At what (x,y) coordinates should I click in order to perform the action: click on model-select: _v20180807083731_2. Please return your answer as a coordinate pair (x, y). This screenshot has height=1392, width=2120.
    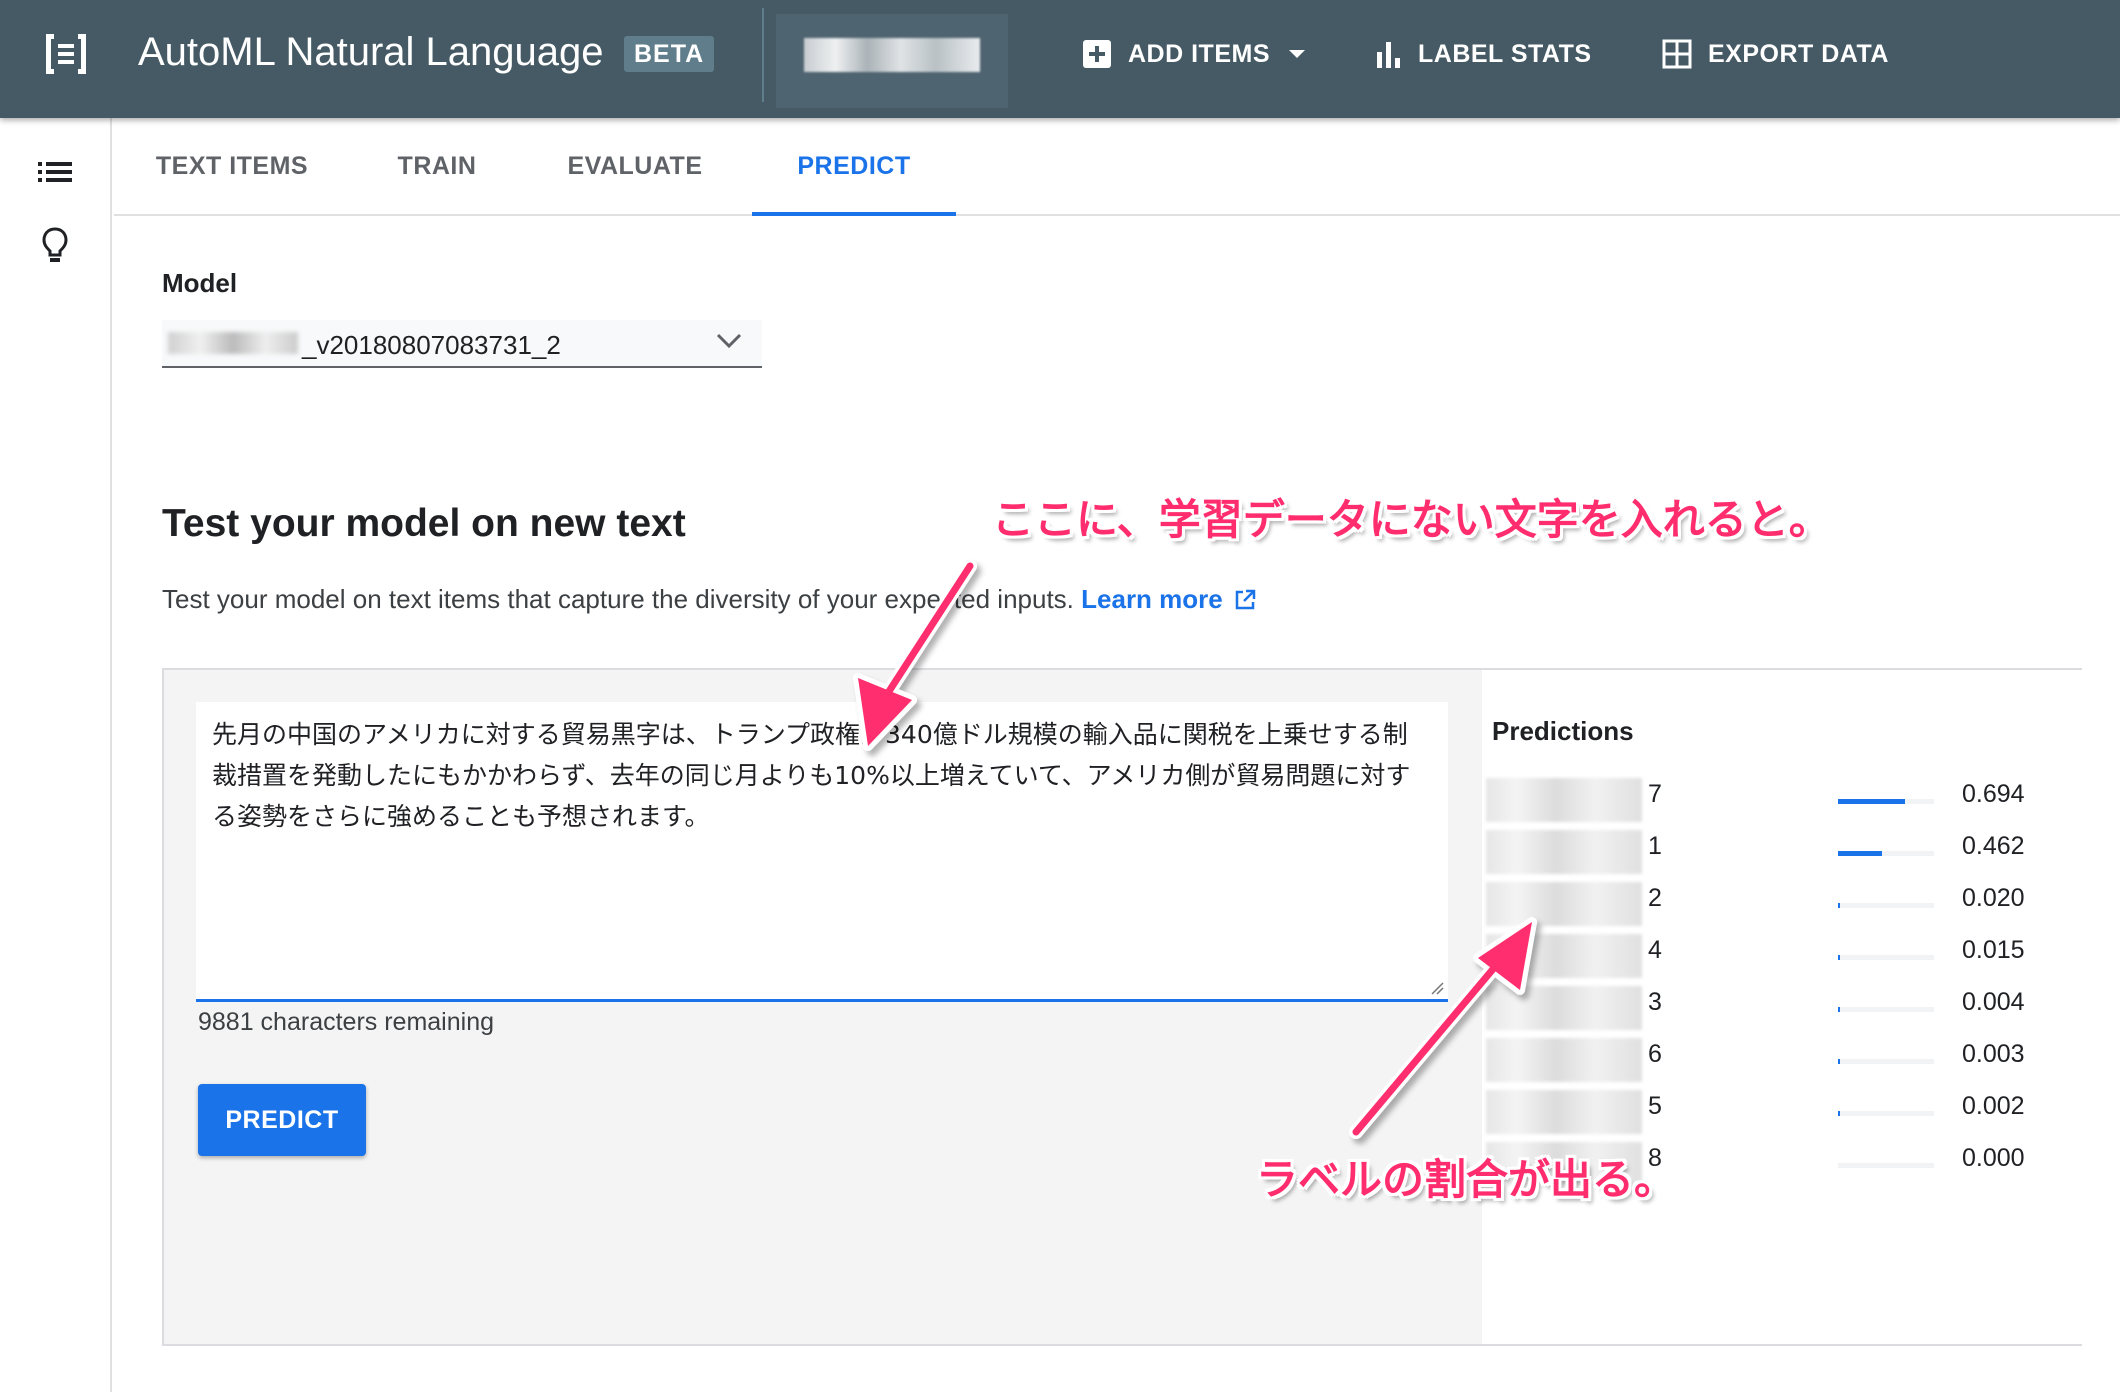
    Looking at the image, I should click on (462, 344).